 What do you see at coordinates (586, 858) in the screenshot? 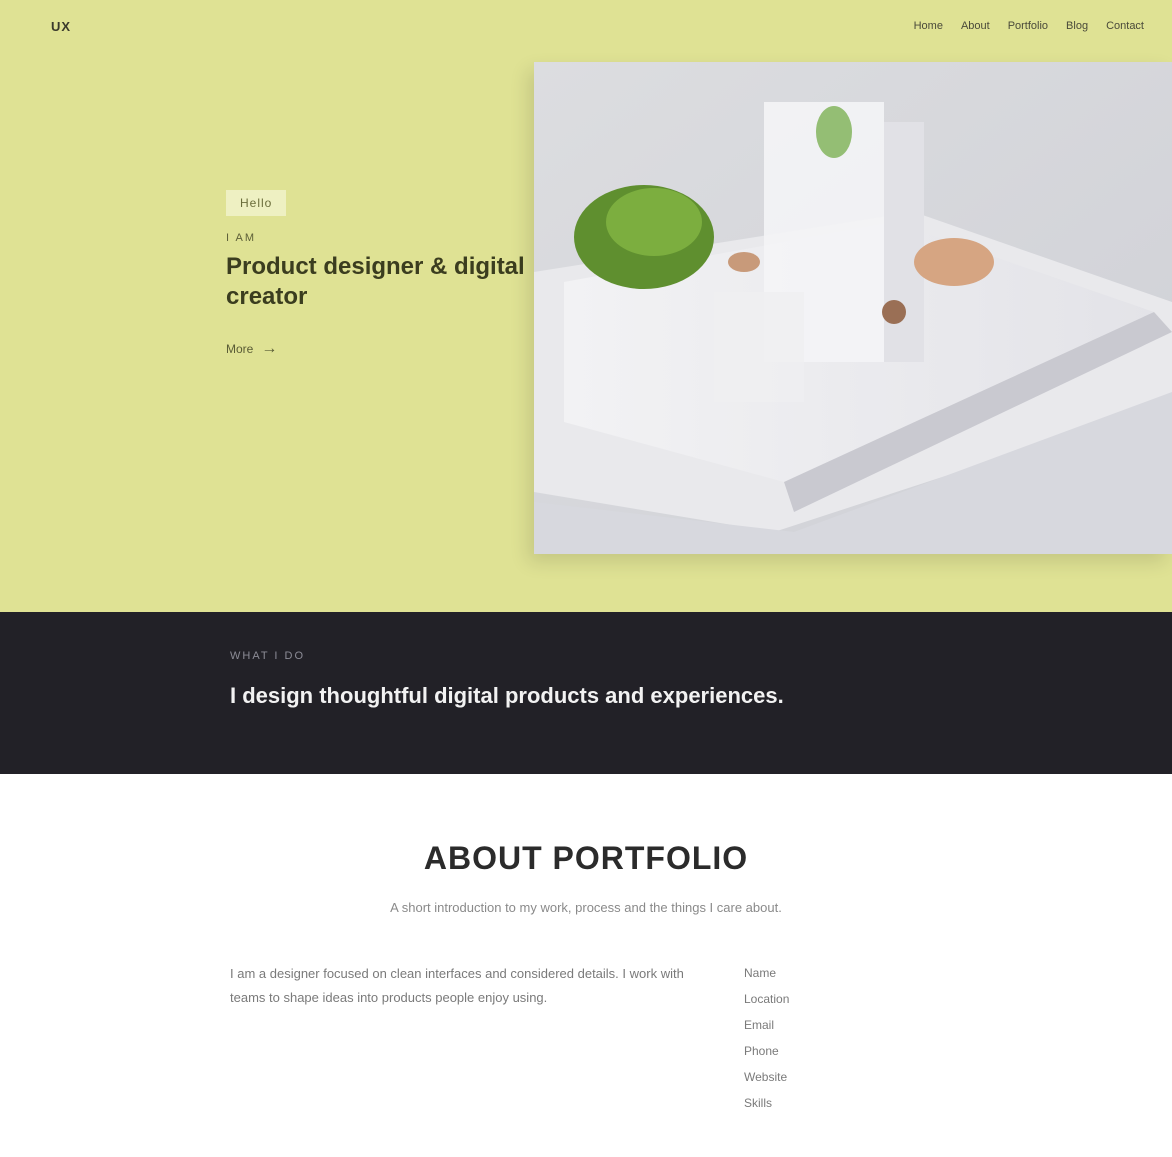
I see `about-title: ABOUT PORTFOLIO` at bounding box center [586, 858].